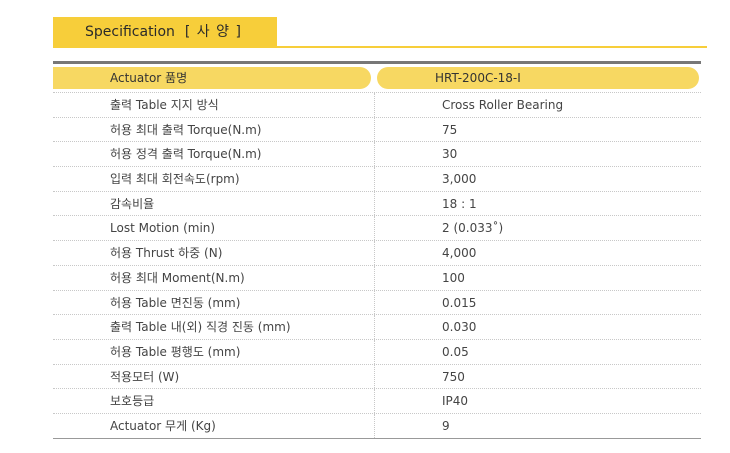 This screenshot has height=453, width=730. What do you see at coordinates (380, 47) in the screenshot?
I see `title-underline` at bounding box center [380, 47].